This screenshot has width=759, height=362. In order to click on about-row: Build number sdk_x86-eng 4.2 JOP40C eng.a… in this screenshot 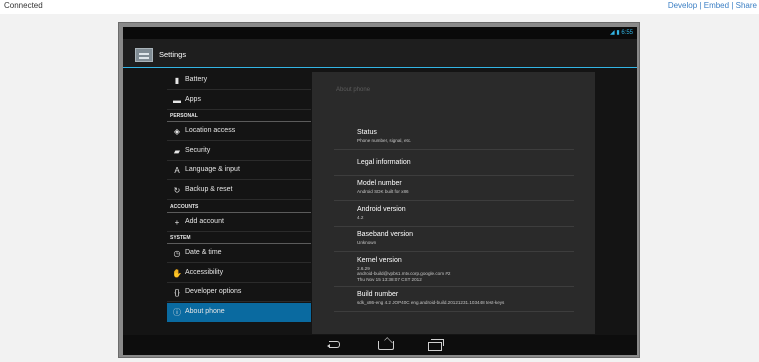, I will do `click(454, 300)`.